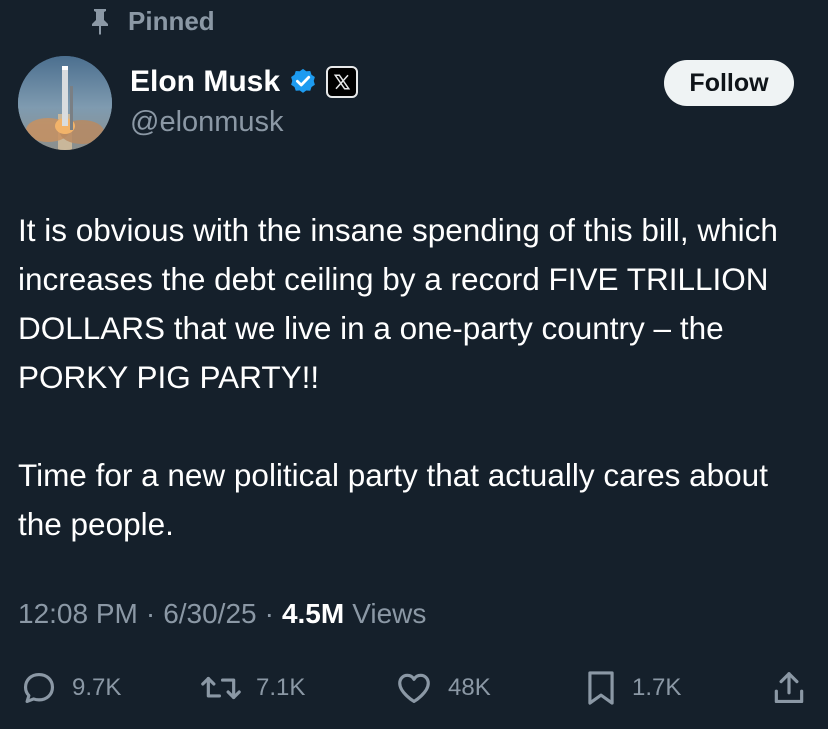 The width and height of the screenshot is (828, 729). Describe the element at coordinates (65, 103) in the screenshot. I see `avatar` at that location.